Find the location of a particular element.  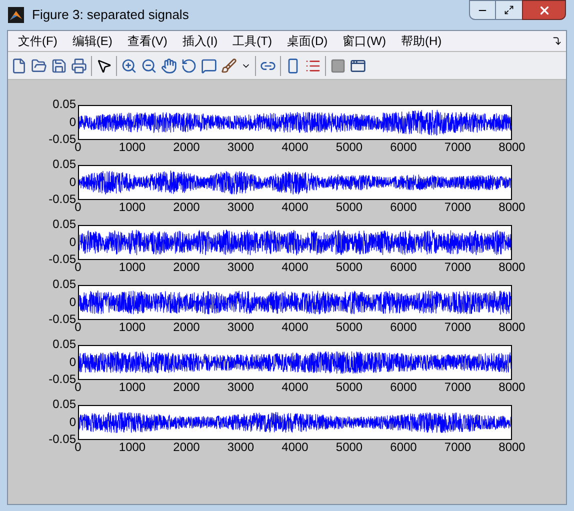

menu-arrow-icon is located at coordinates (557, 41).